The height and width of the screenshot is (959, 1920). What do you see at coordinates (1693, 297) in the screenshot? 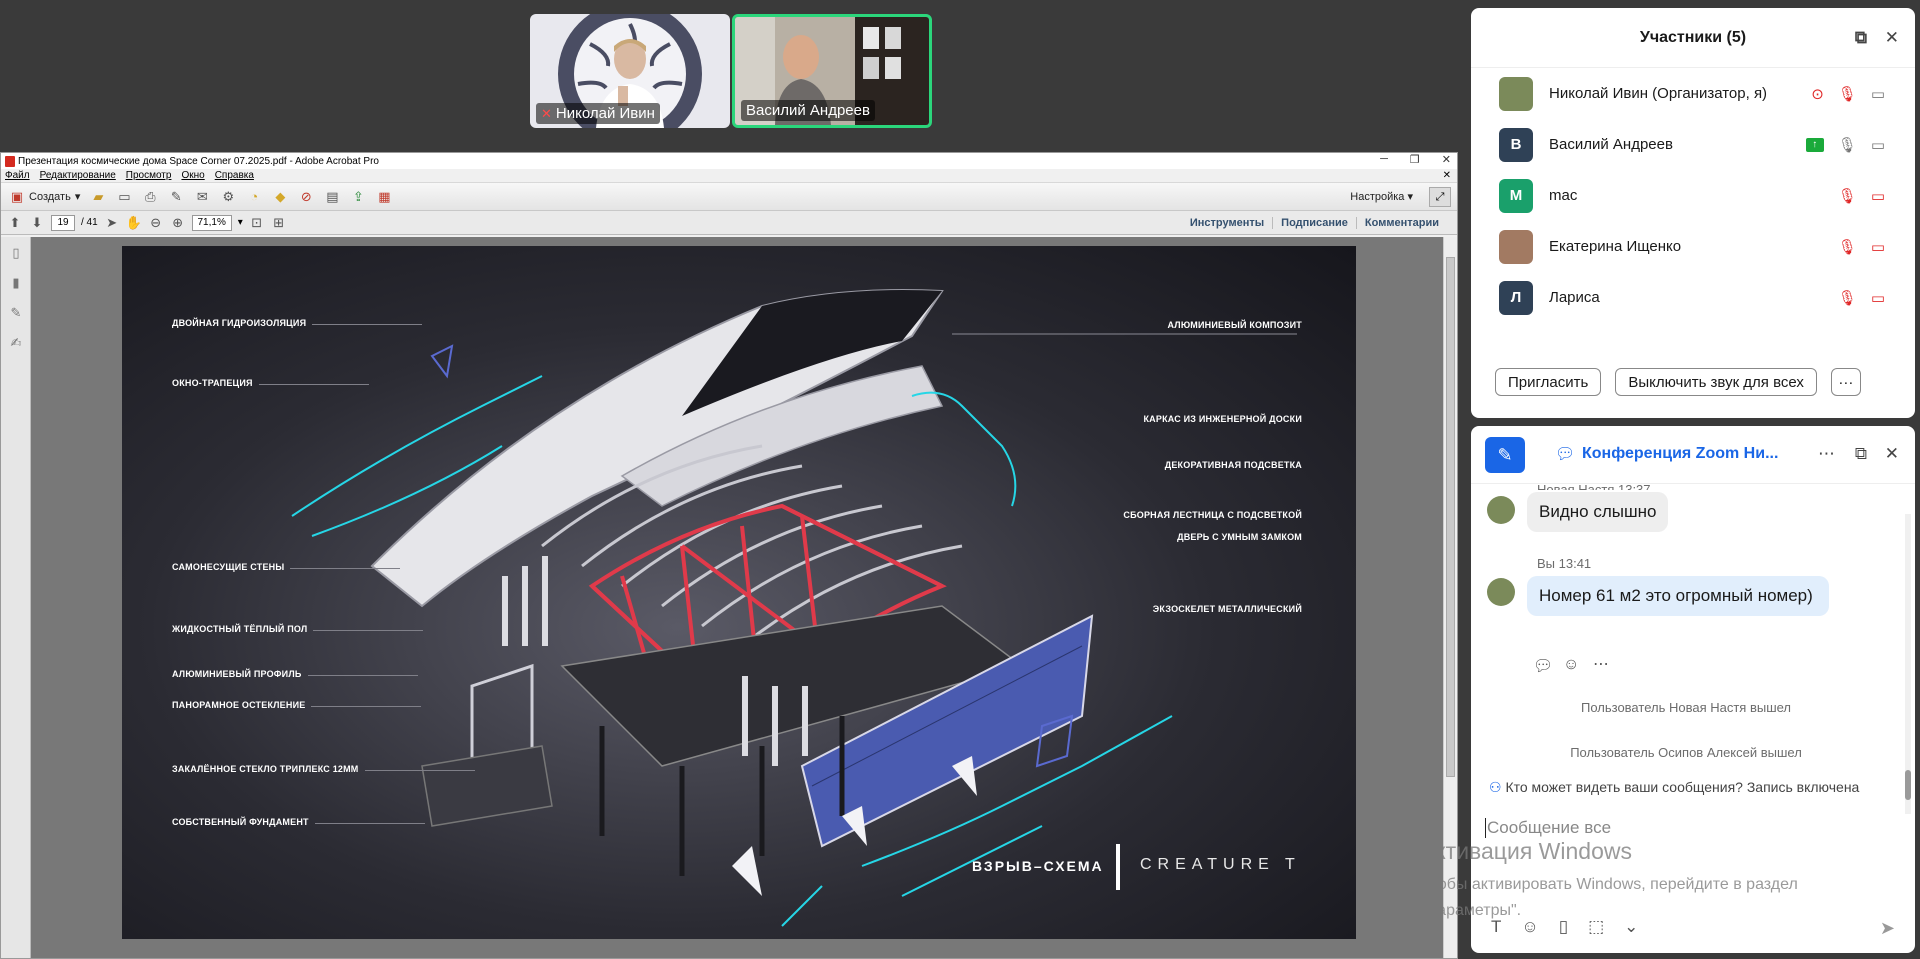
I see `participant-row: Л Лариса 🎙︎ ▭` at bounding box center [1693, 297].